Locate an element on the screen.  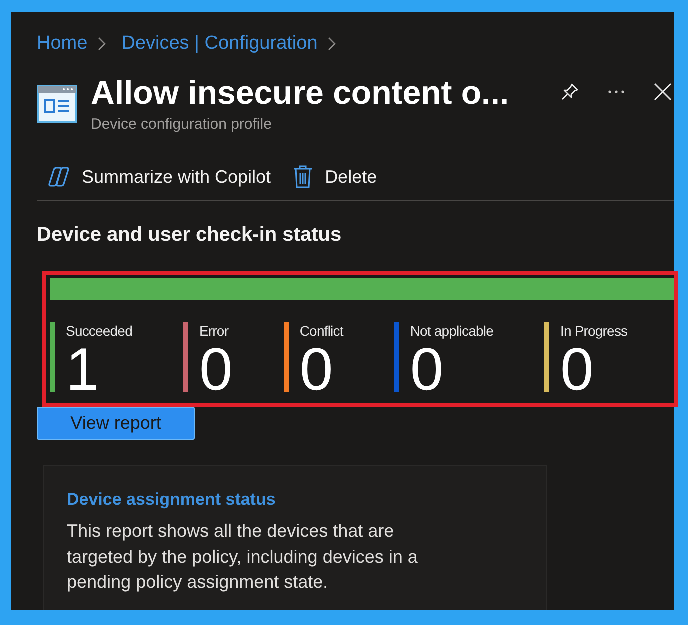
status-label: Conflict is located at coordinates (322, 331).